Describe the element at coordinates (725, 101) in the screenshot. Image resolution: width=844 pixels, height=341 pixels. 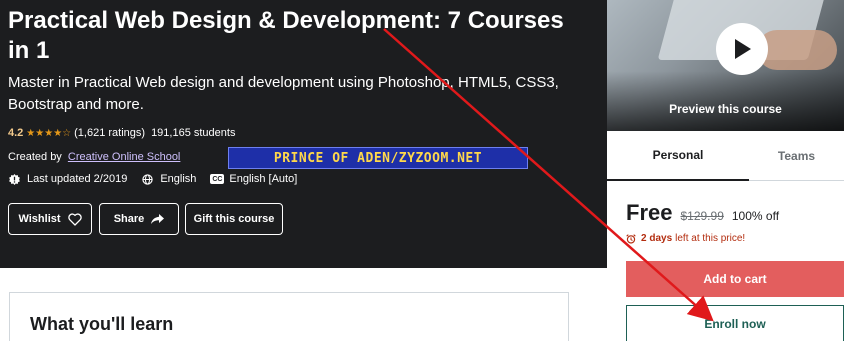
I see `preview-shade` at that location.